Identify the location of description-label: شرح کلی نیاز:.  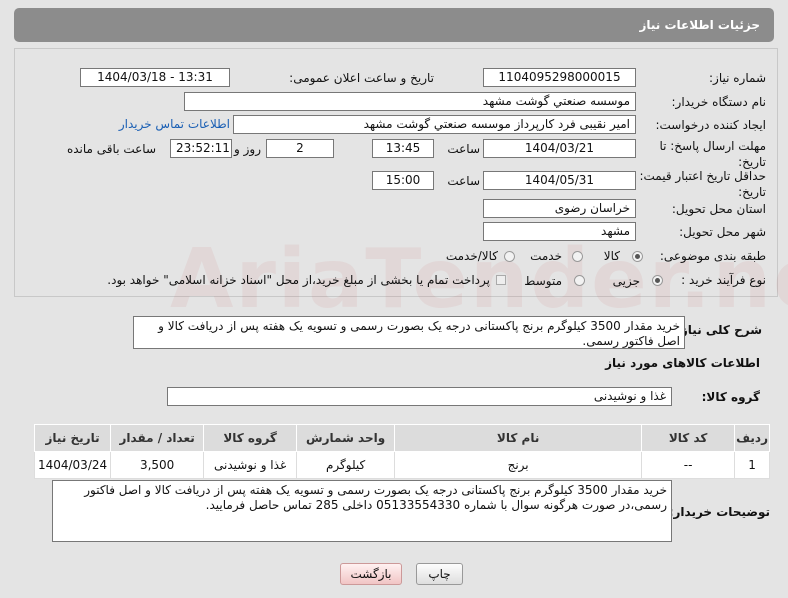
(719, 330).